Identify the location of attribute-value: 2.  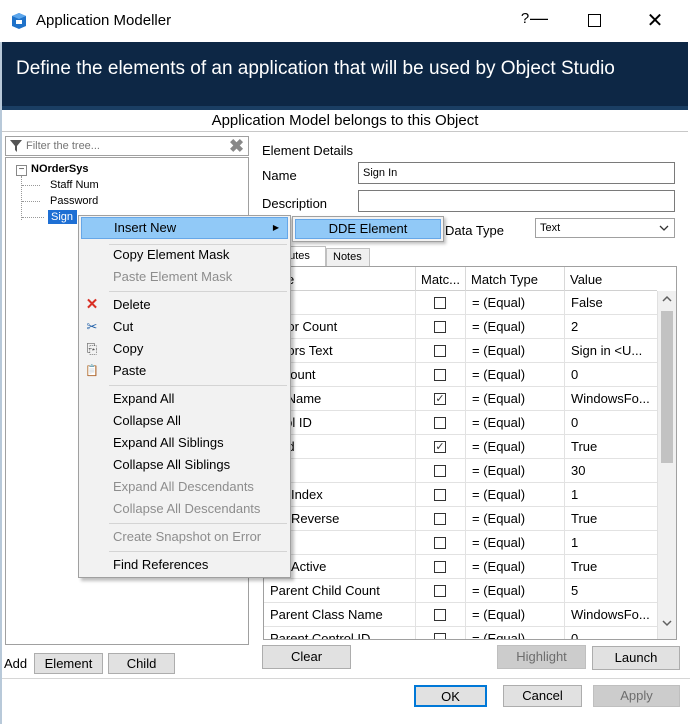
(611, 327).